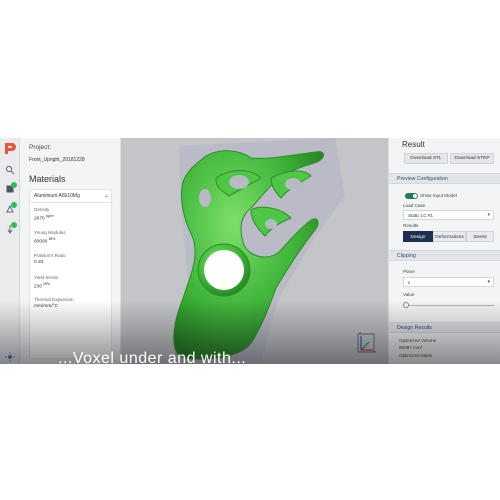 This screenshot has width=500, height=500. I want to click on section-title: Clipping, so click(406, 256).